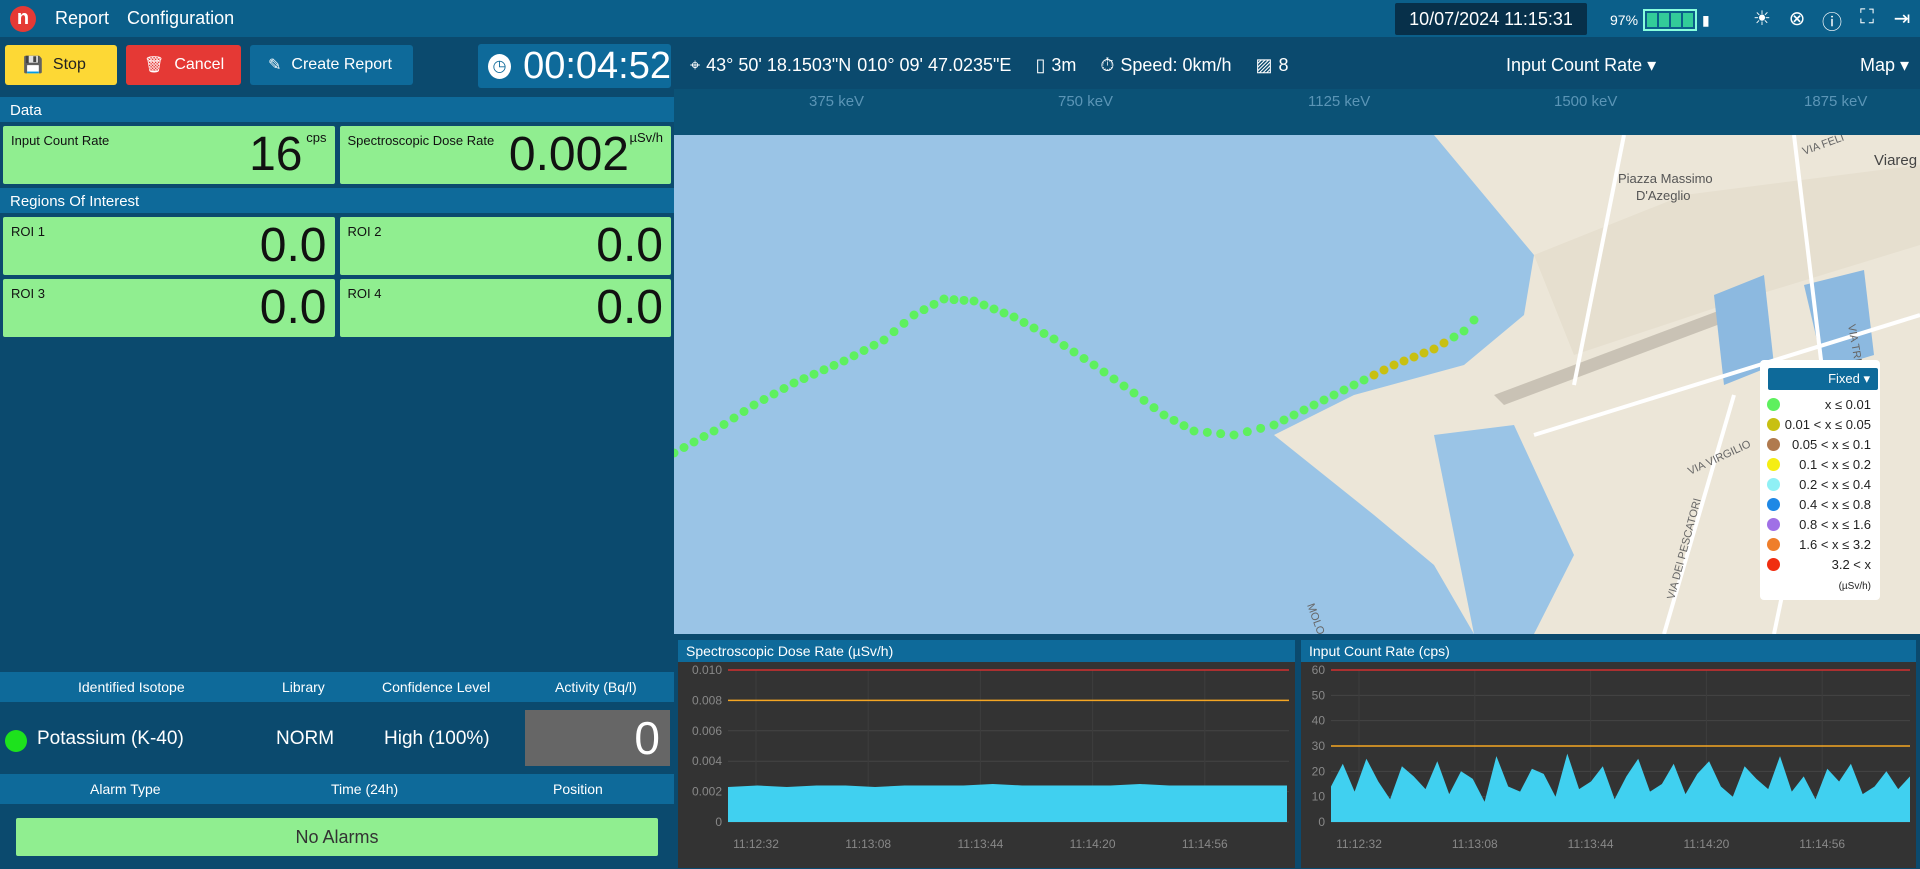  I want to click on battery-indicator: 97% ▮, so click(1660, 20).